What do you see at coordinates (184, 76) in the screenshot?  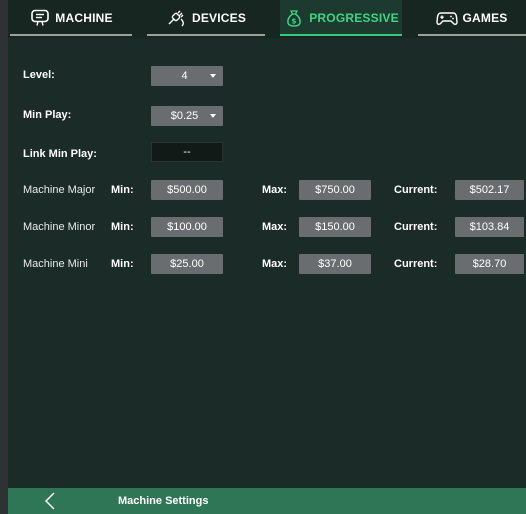 I see `level-value: 4` at bounding box center [184, 76].